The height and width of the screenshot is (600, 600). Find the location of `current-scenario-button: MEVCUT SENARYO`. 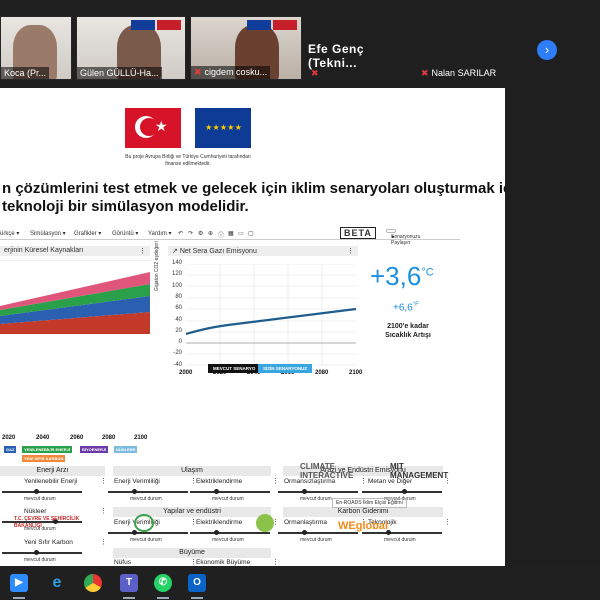

current-scenario-button: MEVCUT SENARYO is located at coordinates (234, 368).